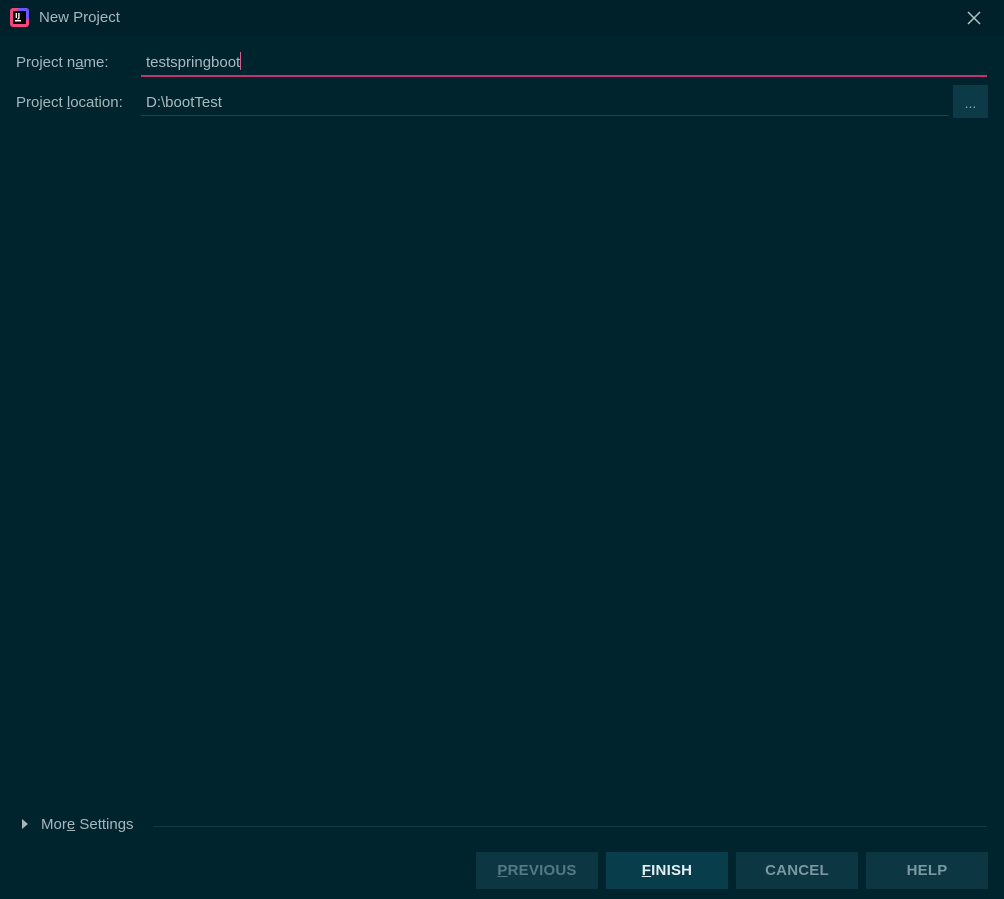 This screenshot has height=899, width=1004. What do you see at coordinates (62, 62) in the screenshot?
I see `project-name-label: Project name:` at bounding box center [62, 62].